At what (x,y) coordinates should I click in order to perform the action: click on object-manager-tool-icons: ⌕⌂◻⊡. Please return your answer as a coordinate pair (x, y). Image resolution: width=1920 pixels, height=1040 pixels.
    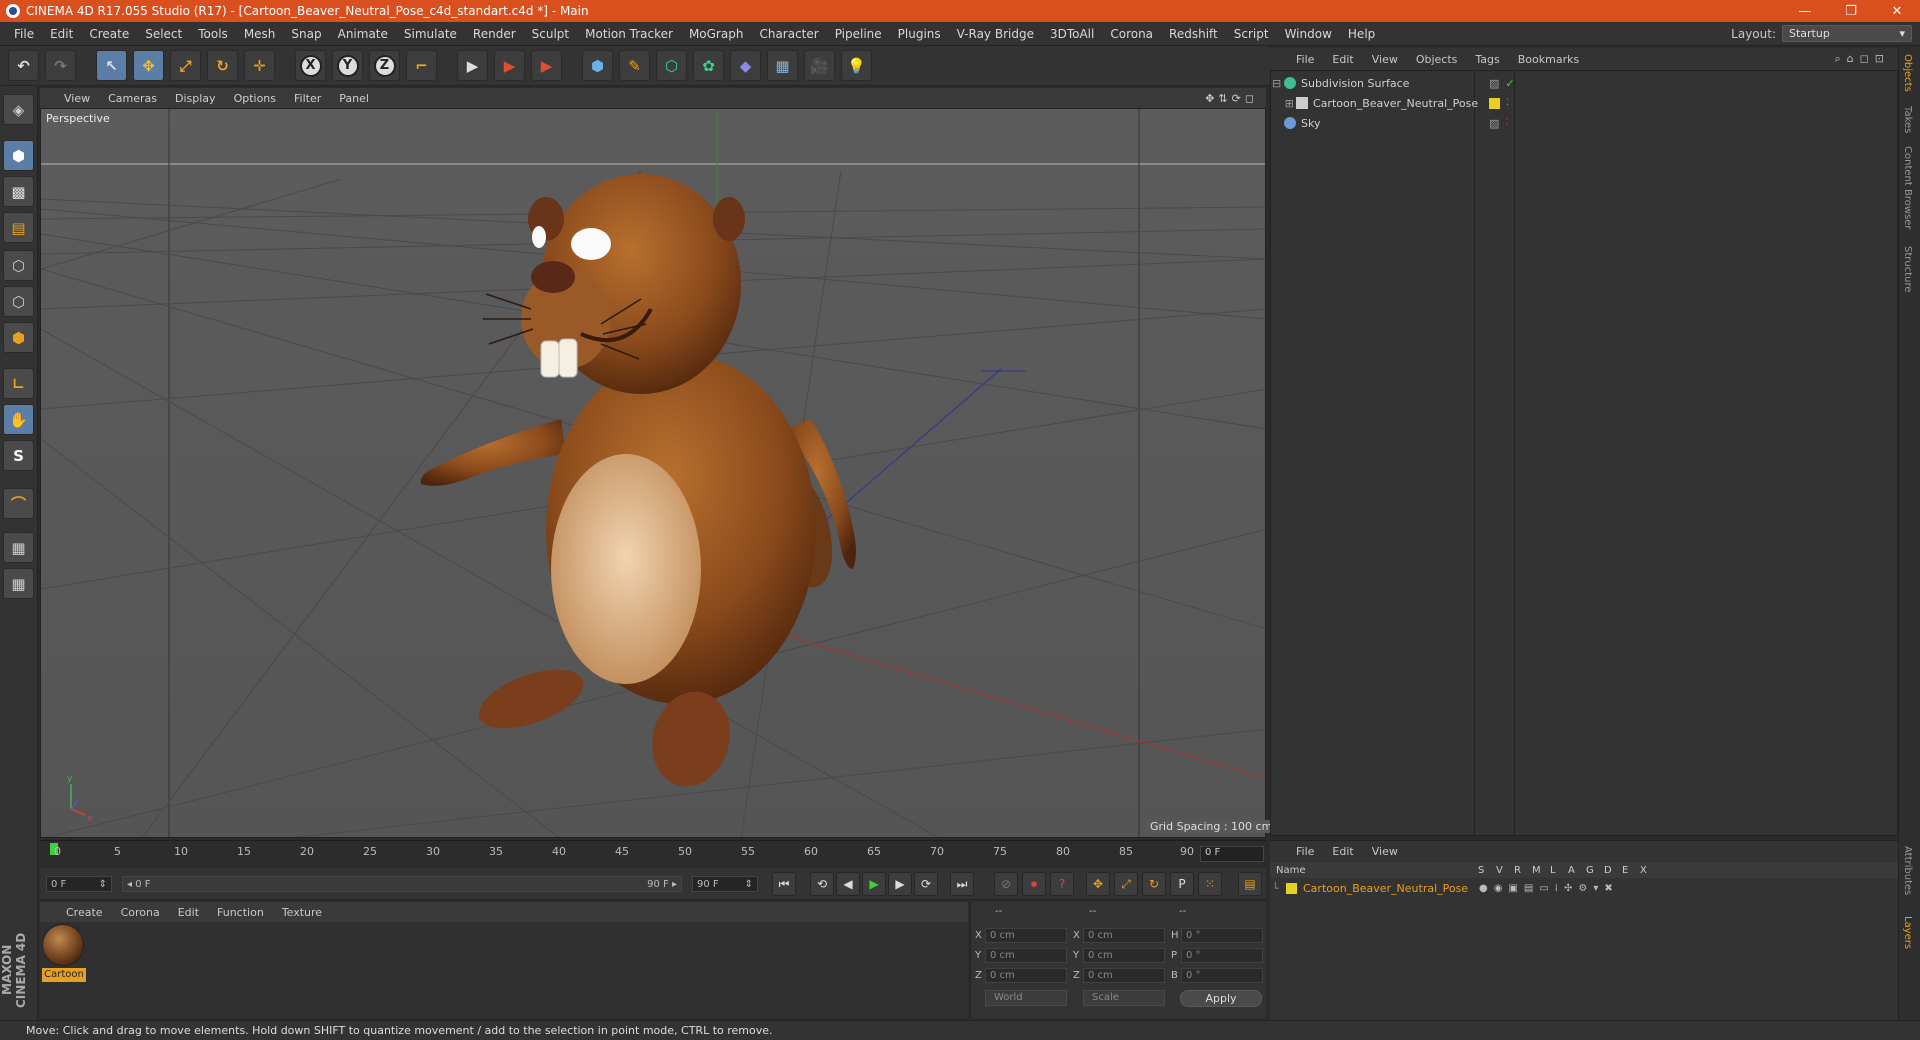
    Looking at the image, I should click on (1867, 59).